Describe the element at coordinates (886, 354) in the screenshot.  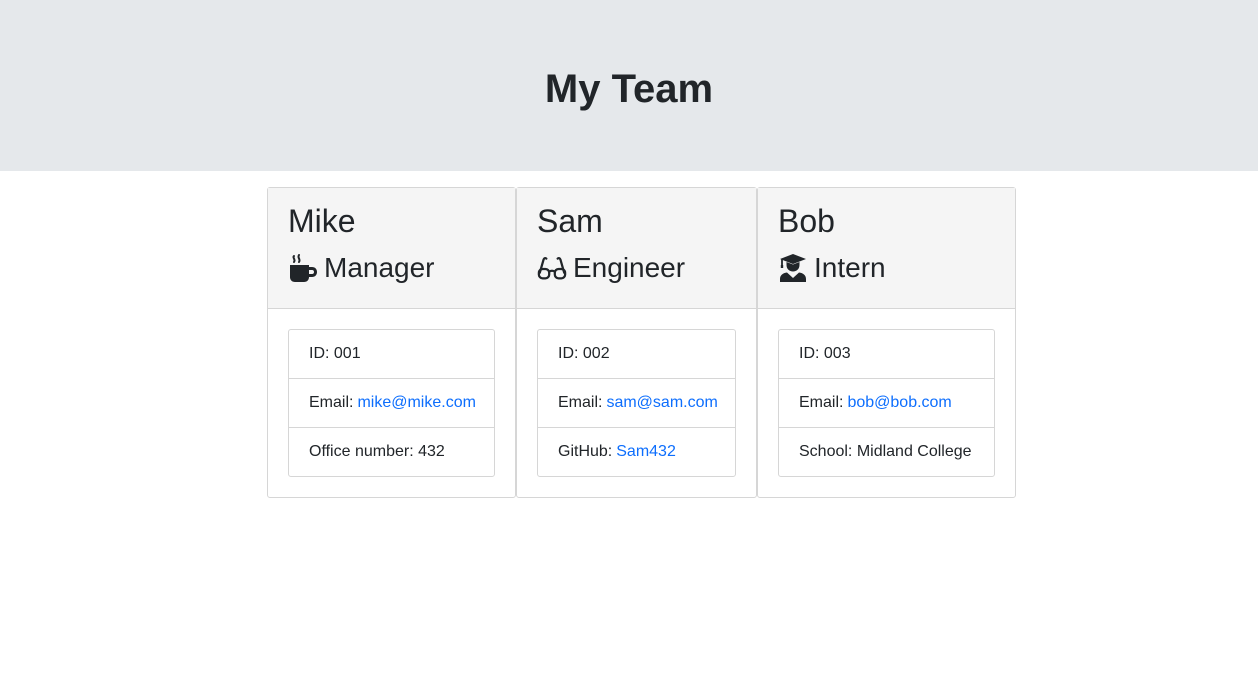
I see `id-item: ID: 003` at that location.